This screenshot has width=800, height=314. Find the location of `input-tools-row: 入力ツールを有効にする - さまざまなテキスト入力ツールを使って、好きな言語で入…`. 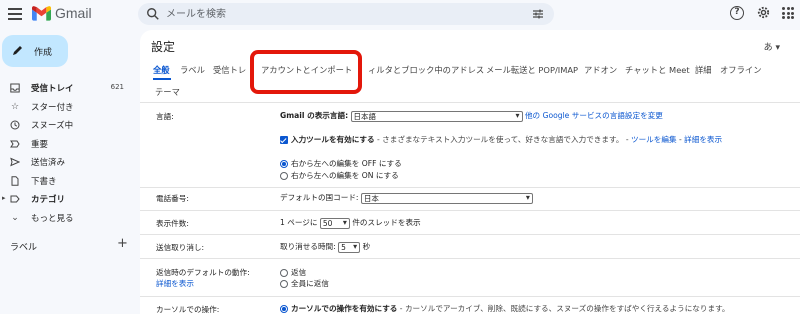

input-tools-row: 入力ツールを有効にする - さまざまなテキスト入力ツールを使って、好きな言語で入… is located at coordinates (501, 139).